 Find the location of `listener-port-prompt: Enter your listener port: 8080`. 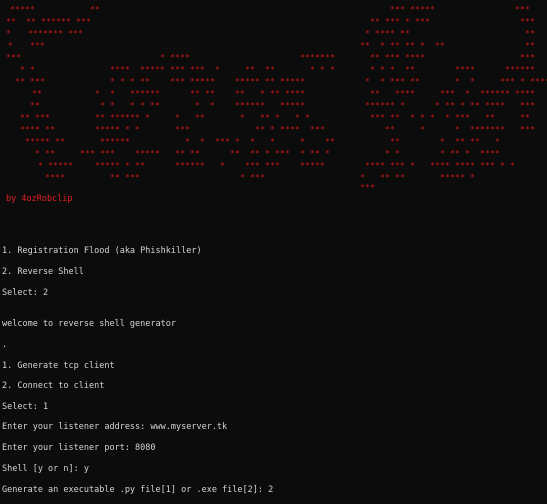

listener-port-prompt: Enter your listener port: 8080 is located at coordinates (79, 448).